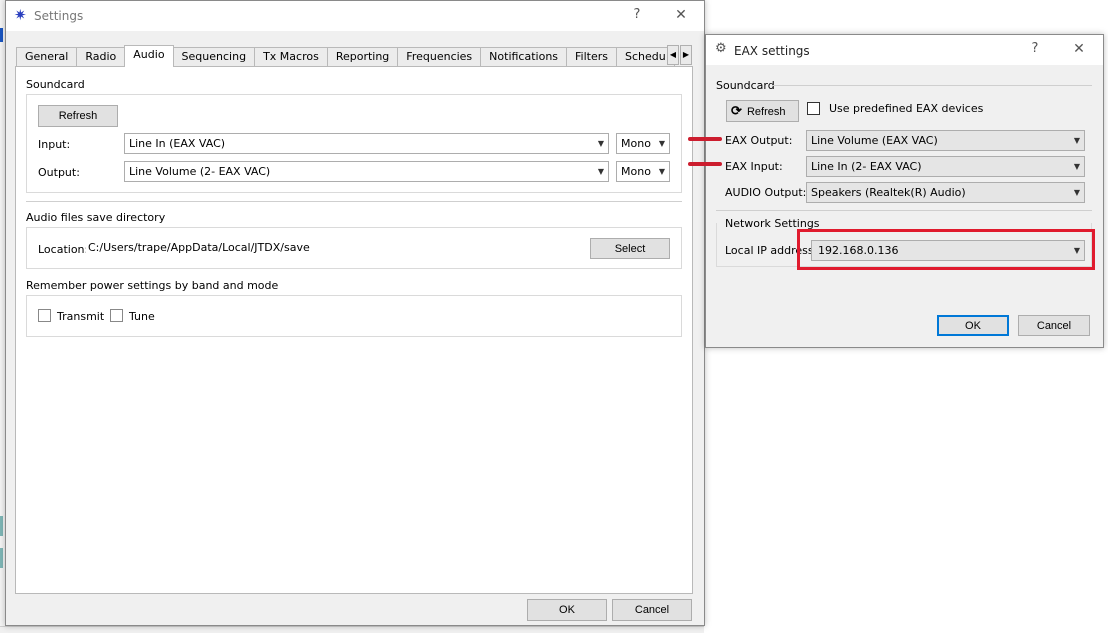  I want to click on eax-output-select: Line Volume (EAX VAC) ▼, so click(945, 140).